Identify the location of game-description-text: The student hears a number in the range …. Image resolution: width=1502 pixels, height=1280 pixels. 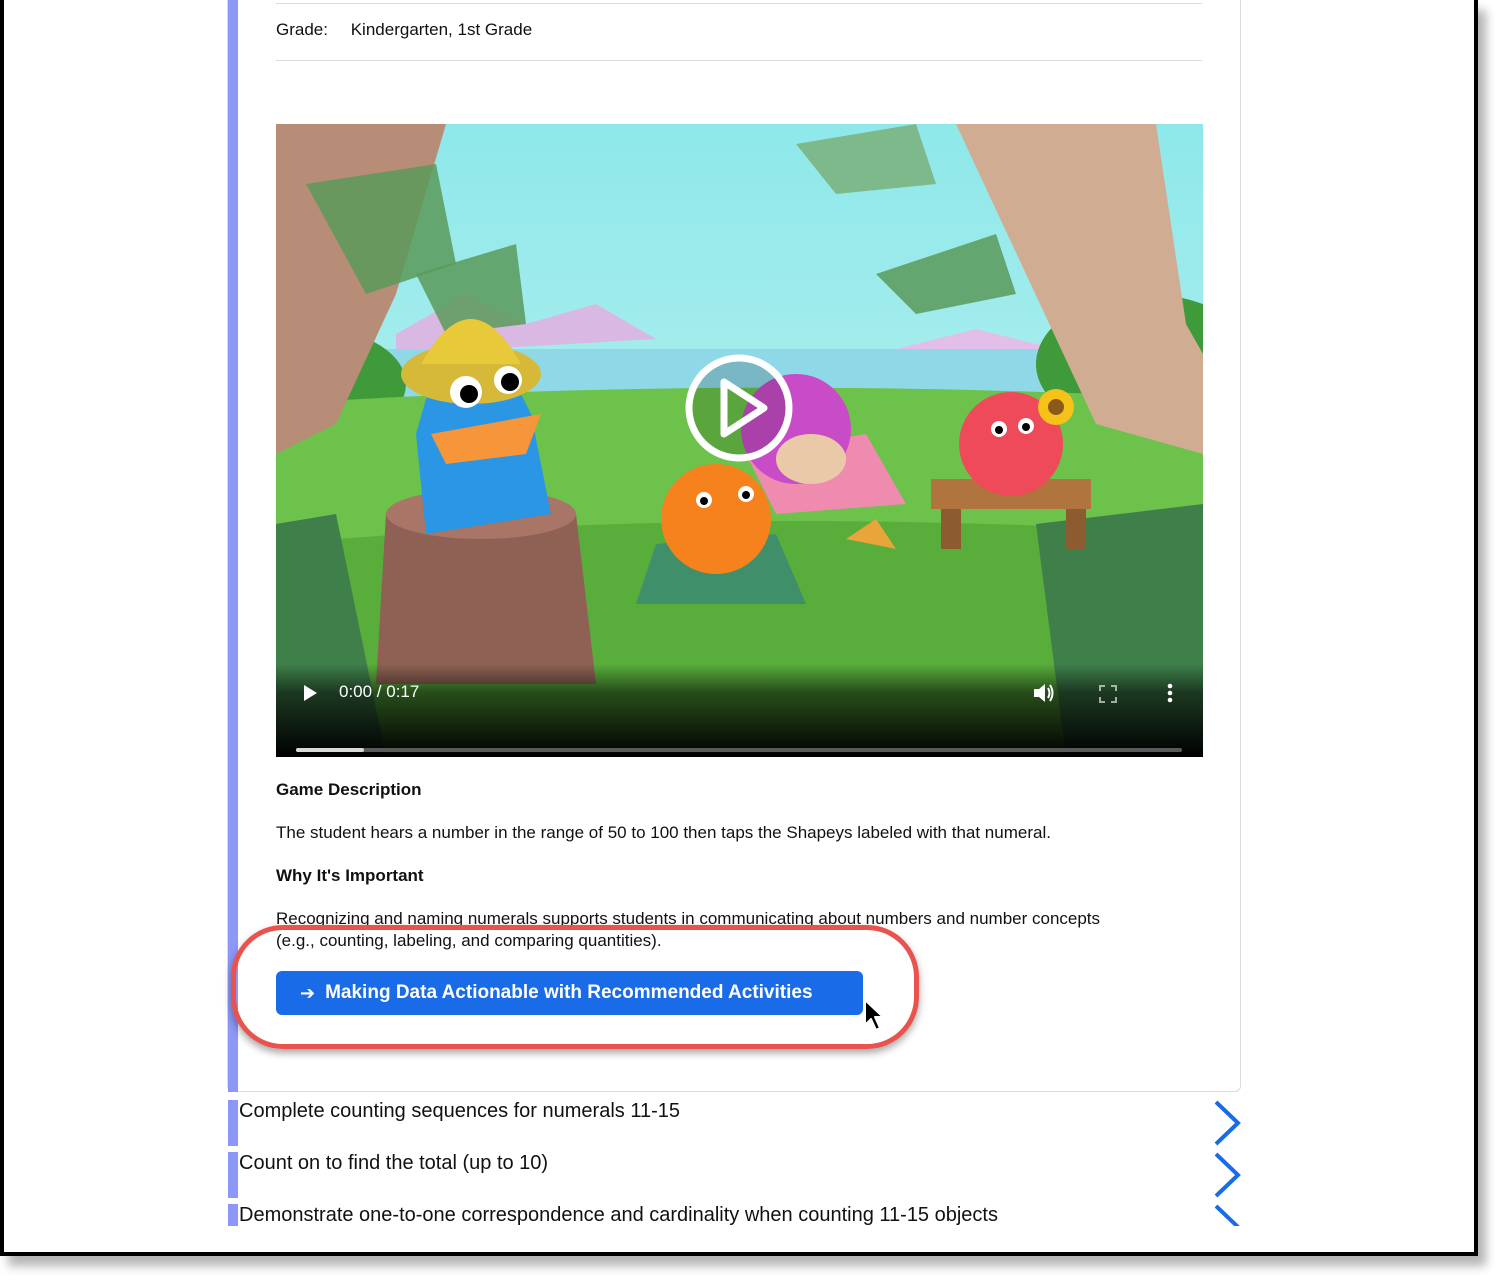
(663, 832).